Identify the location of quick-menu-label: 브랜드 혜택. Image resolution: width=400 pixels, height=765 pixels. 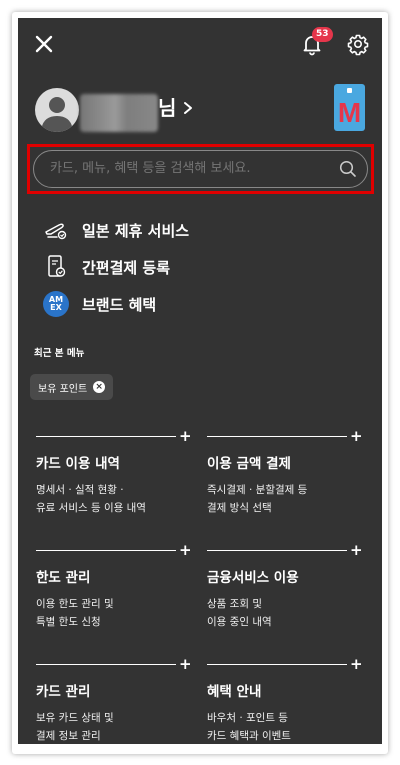
(119, 304).